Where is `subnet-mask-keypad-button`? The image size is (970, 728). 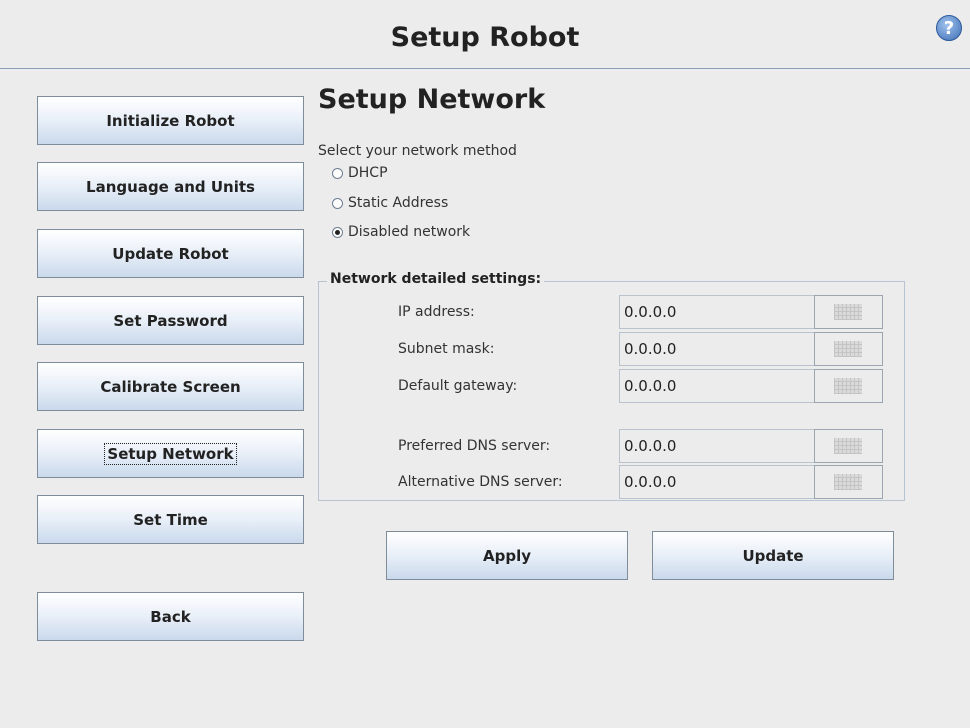 subnet-mask-keypad-button is located at coordinates (848, 349).